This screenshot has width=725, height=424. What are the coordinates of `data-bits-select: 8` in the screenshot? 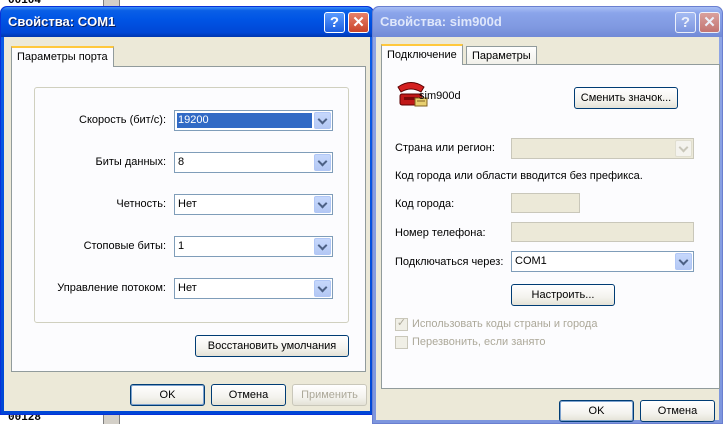 It's located at (253, 162).